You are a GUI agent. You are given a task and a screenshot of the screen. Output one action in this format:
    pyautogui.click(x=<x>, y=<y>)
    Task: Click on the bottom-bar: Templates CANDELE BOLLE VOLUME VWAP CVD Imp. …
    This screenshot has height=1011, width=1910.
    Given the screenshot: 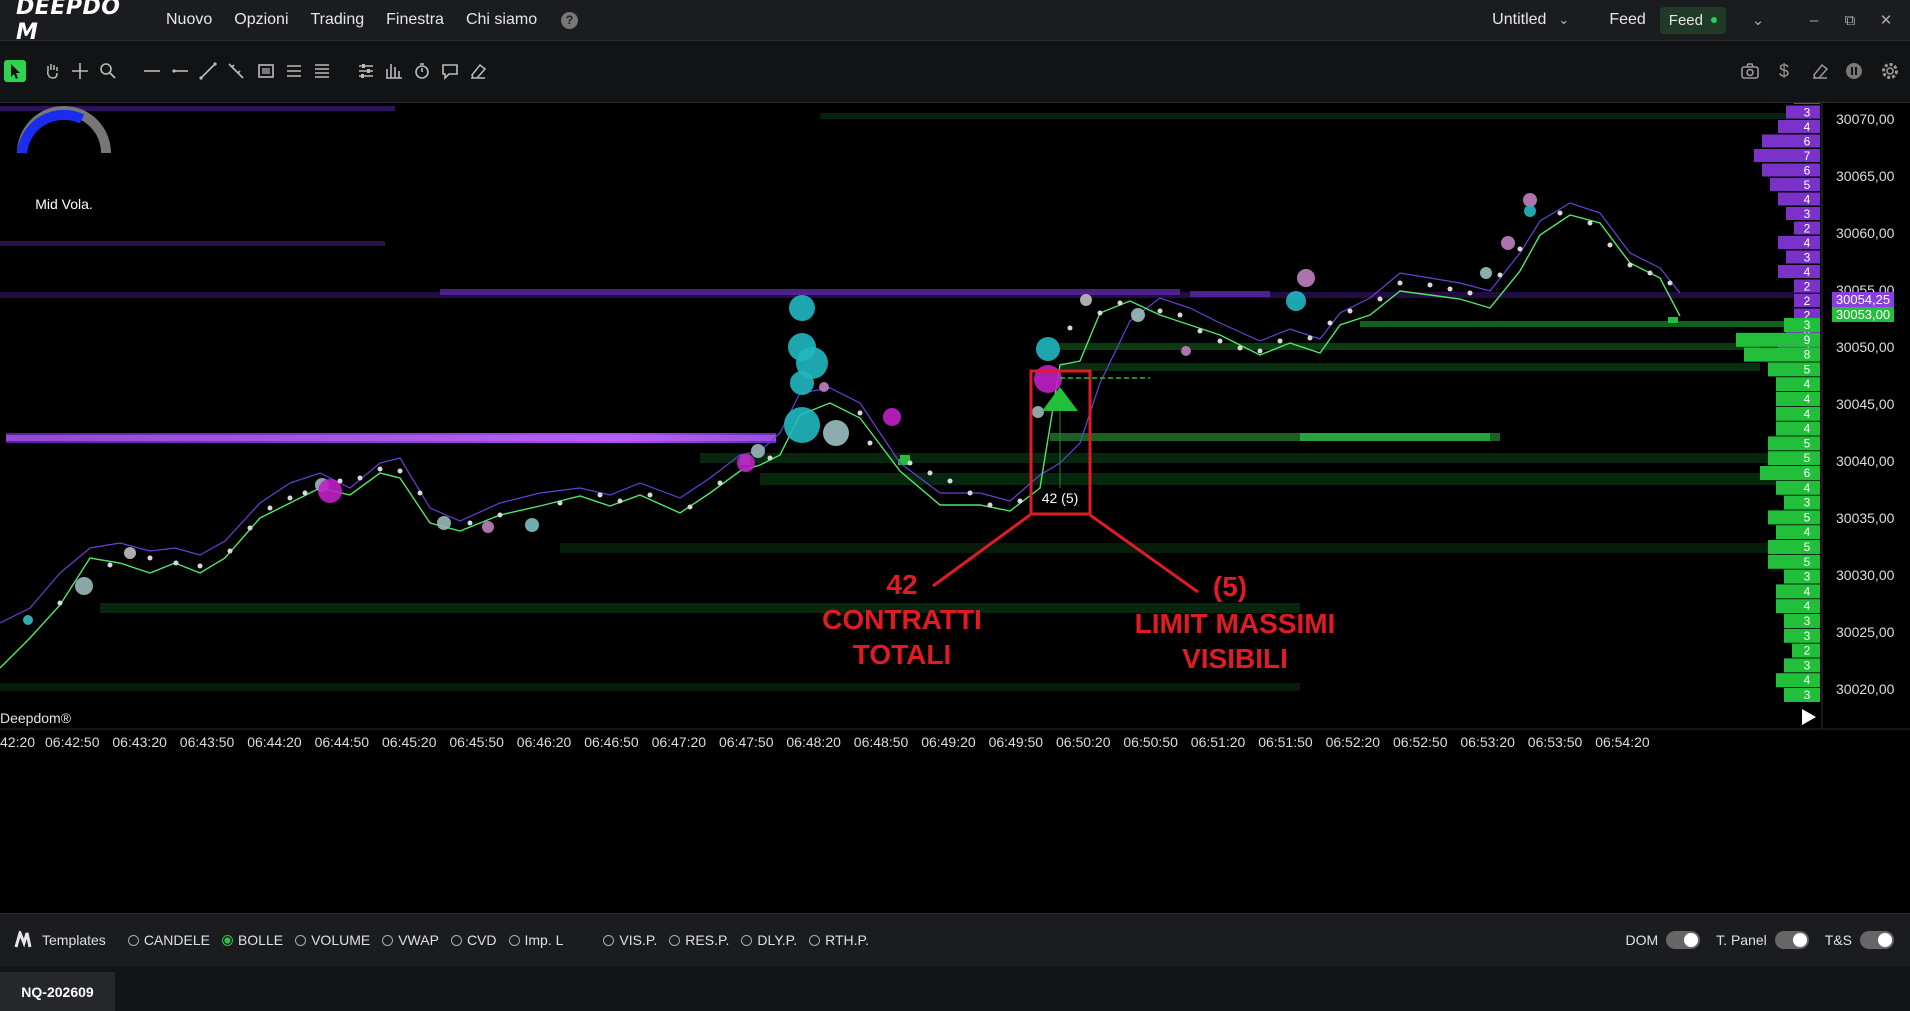 What is the action you would take?
    pyautogui.click(x=955, y=939)
    